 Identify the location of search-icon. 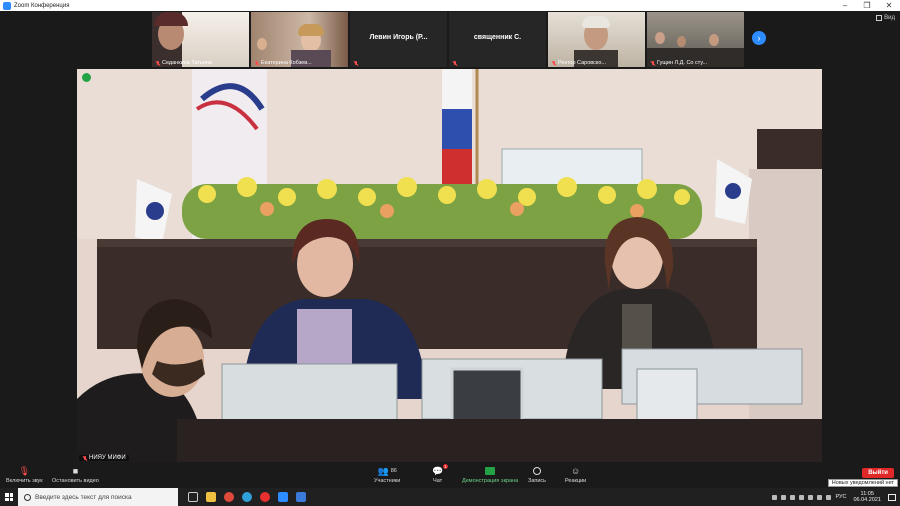
(27, 497).